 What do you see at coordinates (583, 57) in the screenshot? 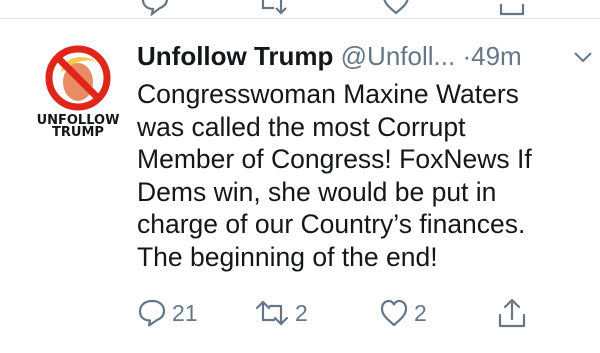
I see `chevron-down-icon` at bounding box center [583, 57].